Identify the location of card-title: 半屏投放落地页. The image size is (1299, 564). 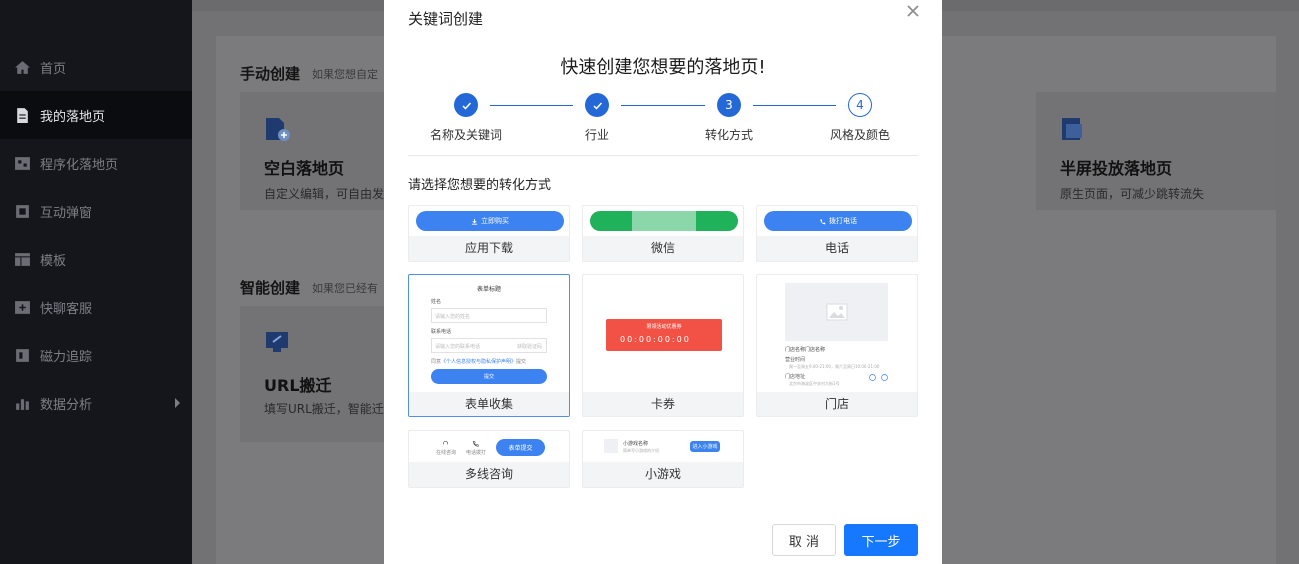
(1116, 168).